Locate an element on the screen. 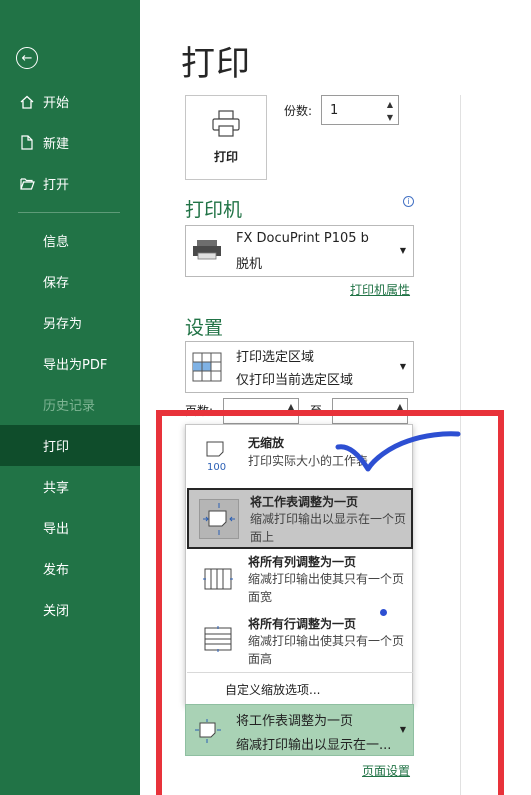 The width and height of the screenshot is (531, 795). scaling-option-fit-sheet: 将工作表调整为一页 缩减打印输出以显示在一个页面上 is located at coordinates (300, 518).